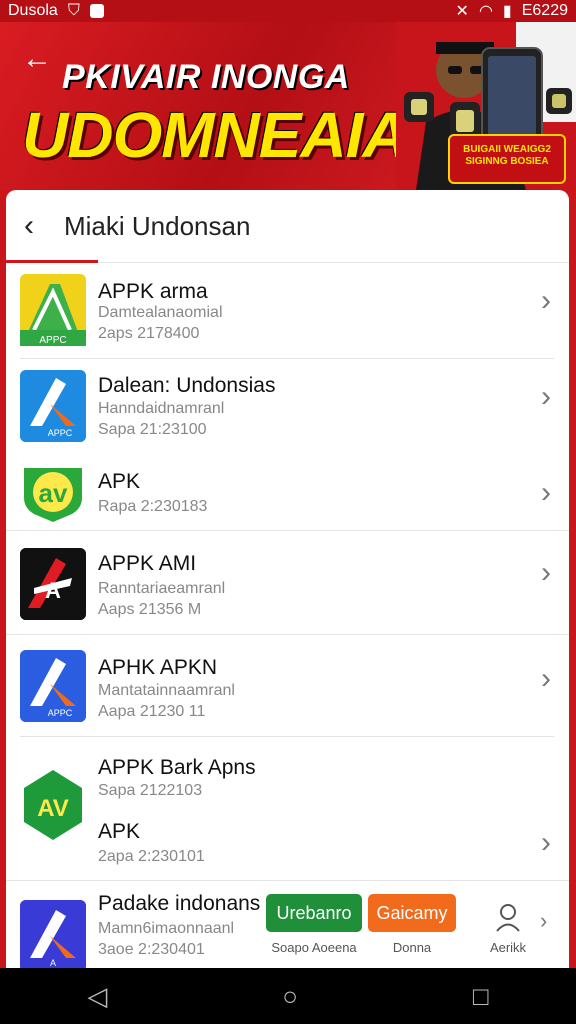 Image resolution: width=576 pixels, height=1024 pixels. I want to click on app-meta: Rapa 2:230183, so click(153, 506).